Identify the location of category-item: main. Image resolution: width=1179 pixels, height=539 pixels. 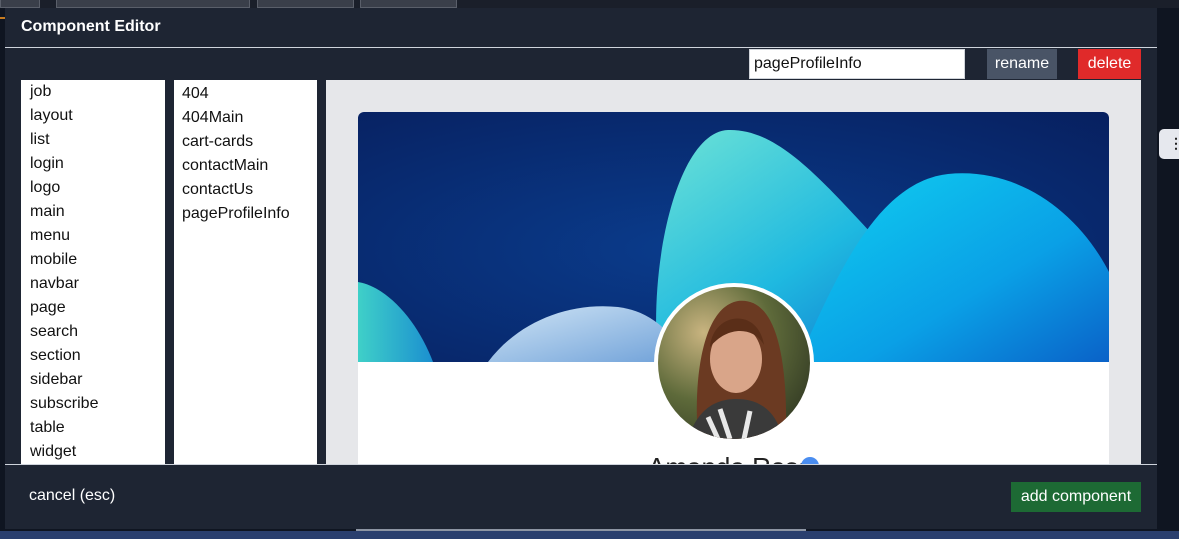
(97, 214).